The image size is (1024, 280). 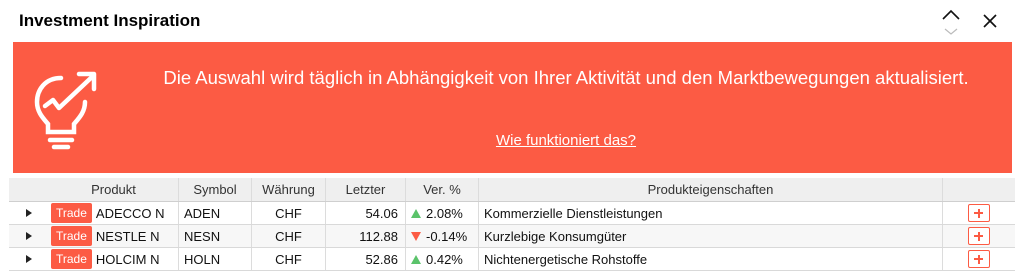 I want to click on close-icon, so click(x=990, y=21).